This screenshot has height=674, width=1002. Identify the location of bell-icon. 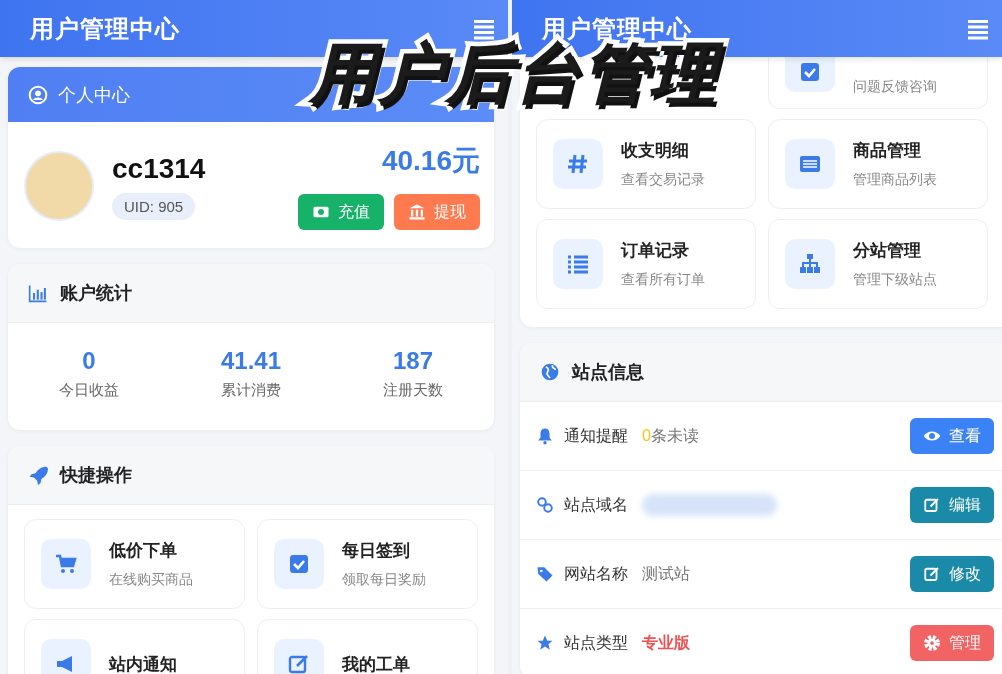
(545, 436).